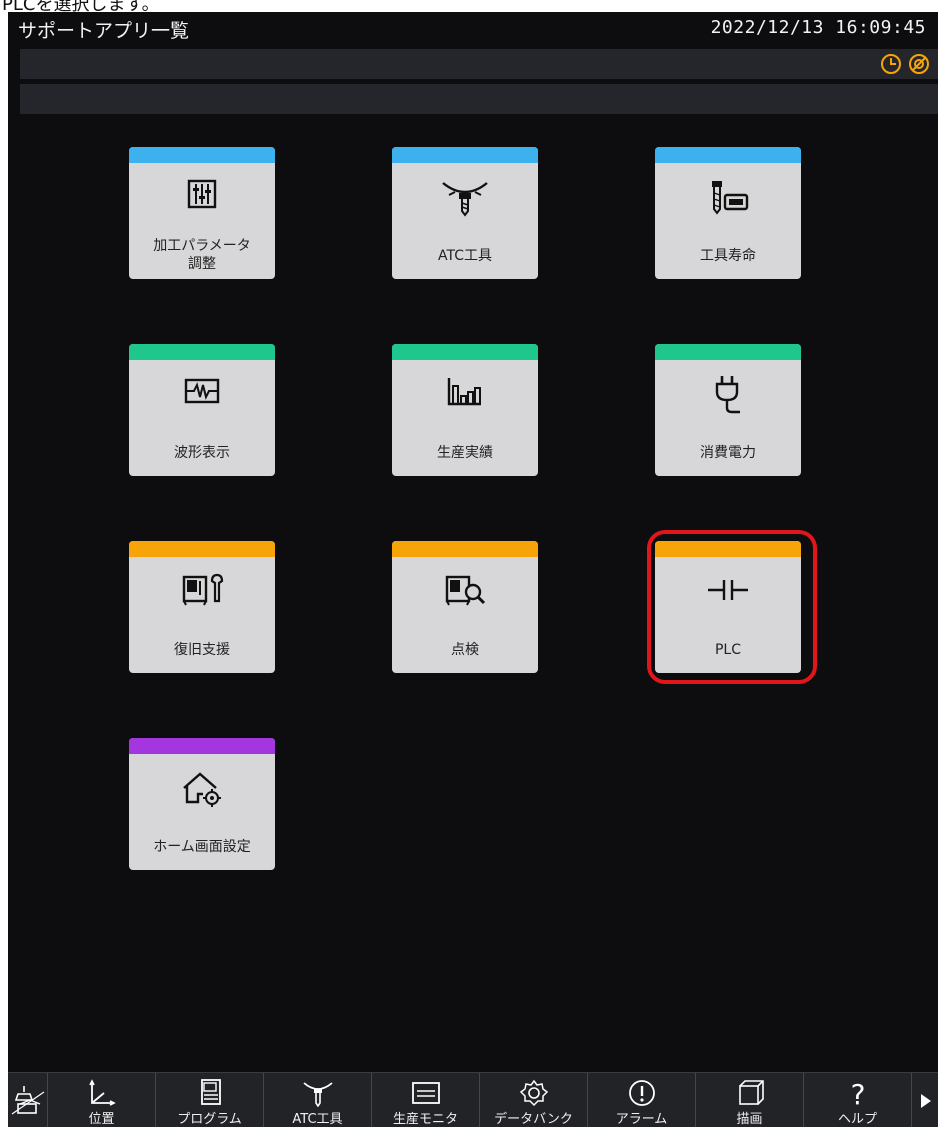  Describe the element at coordinates (473, 30) in the screenshot. I see `title-bar: サポートアプリ一覧 2022/12/13 16:09:45` at that location.